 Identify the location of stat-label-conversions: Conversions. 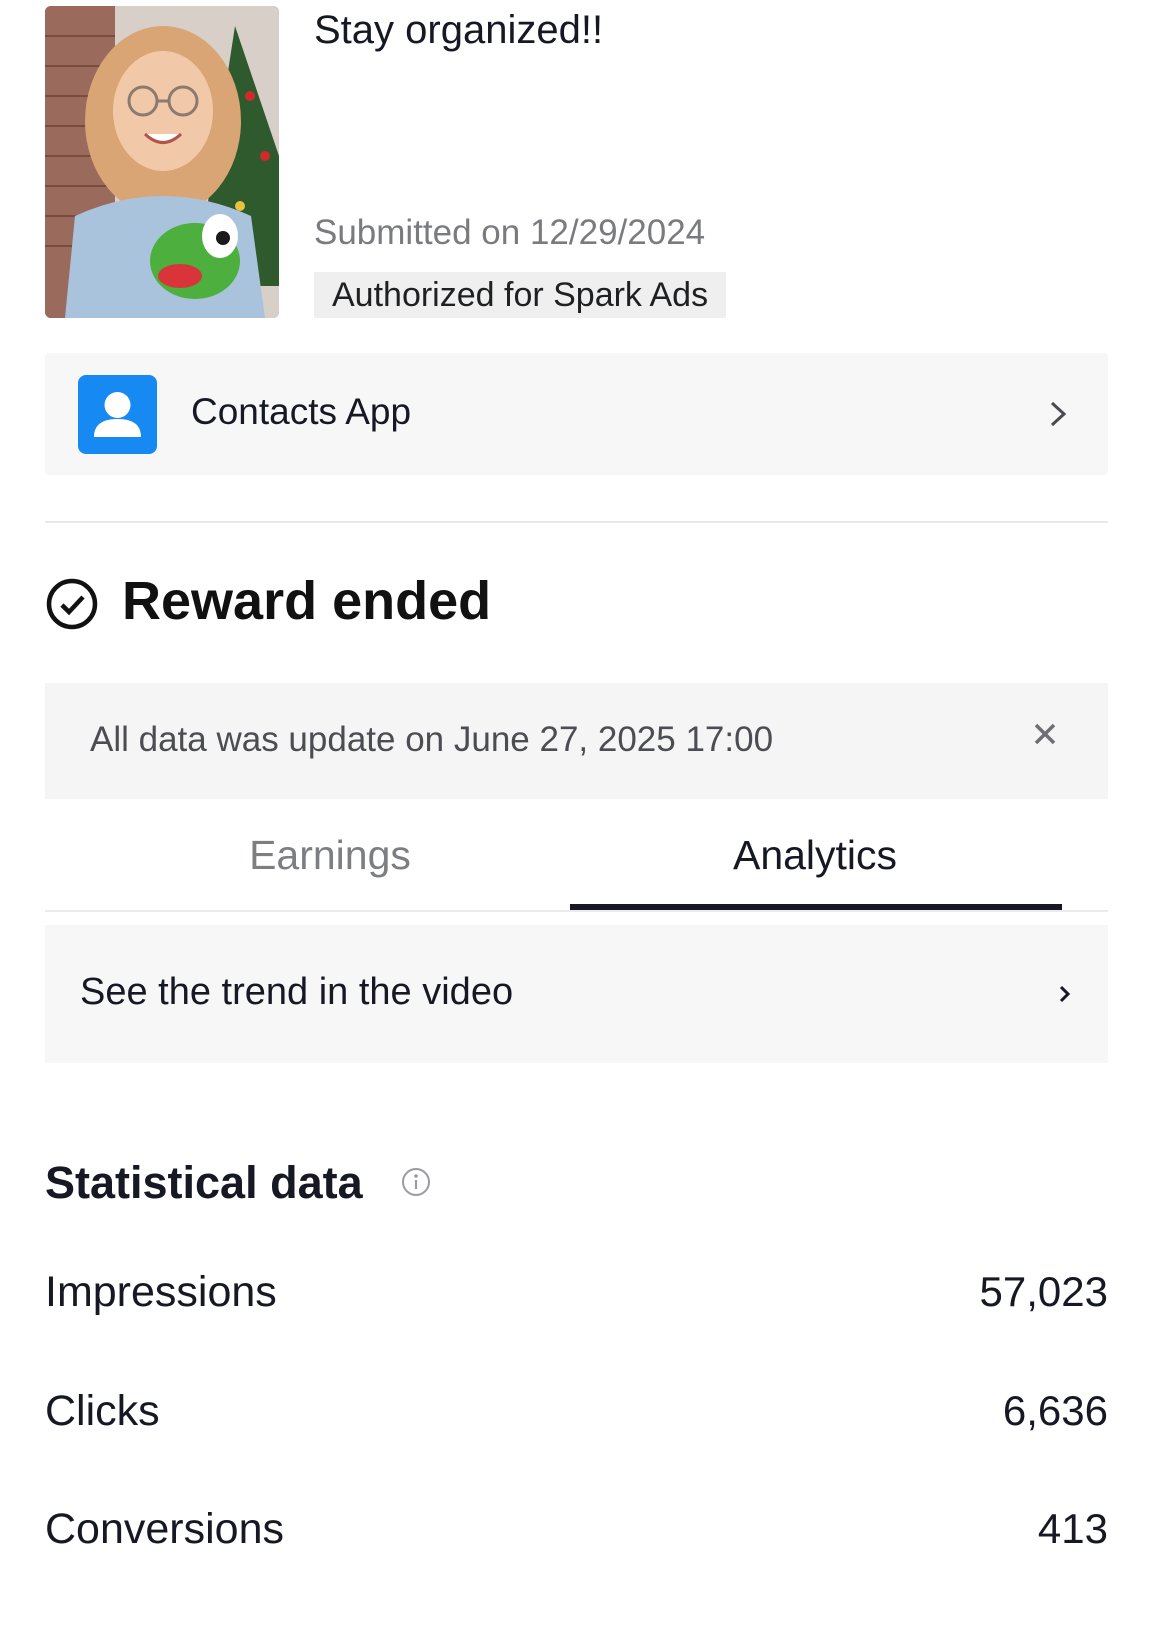
(164, 1529).